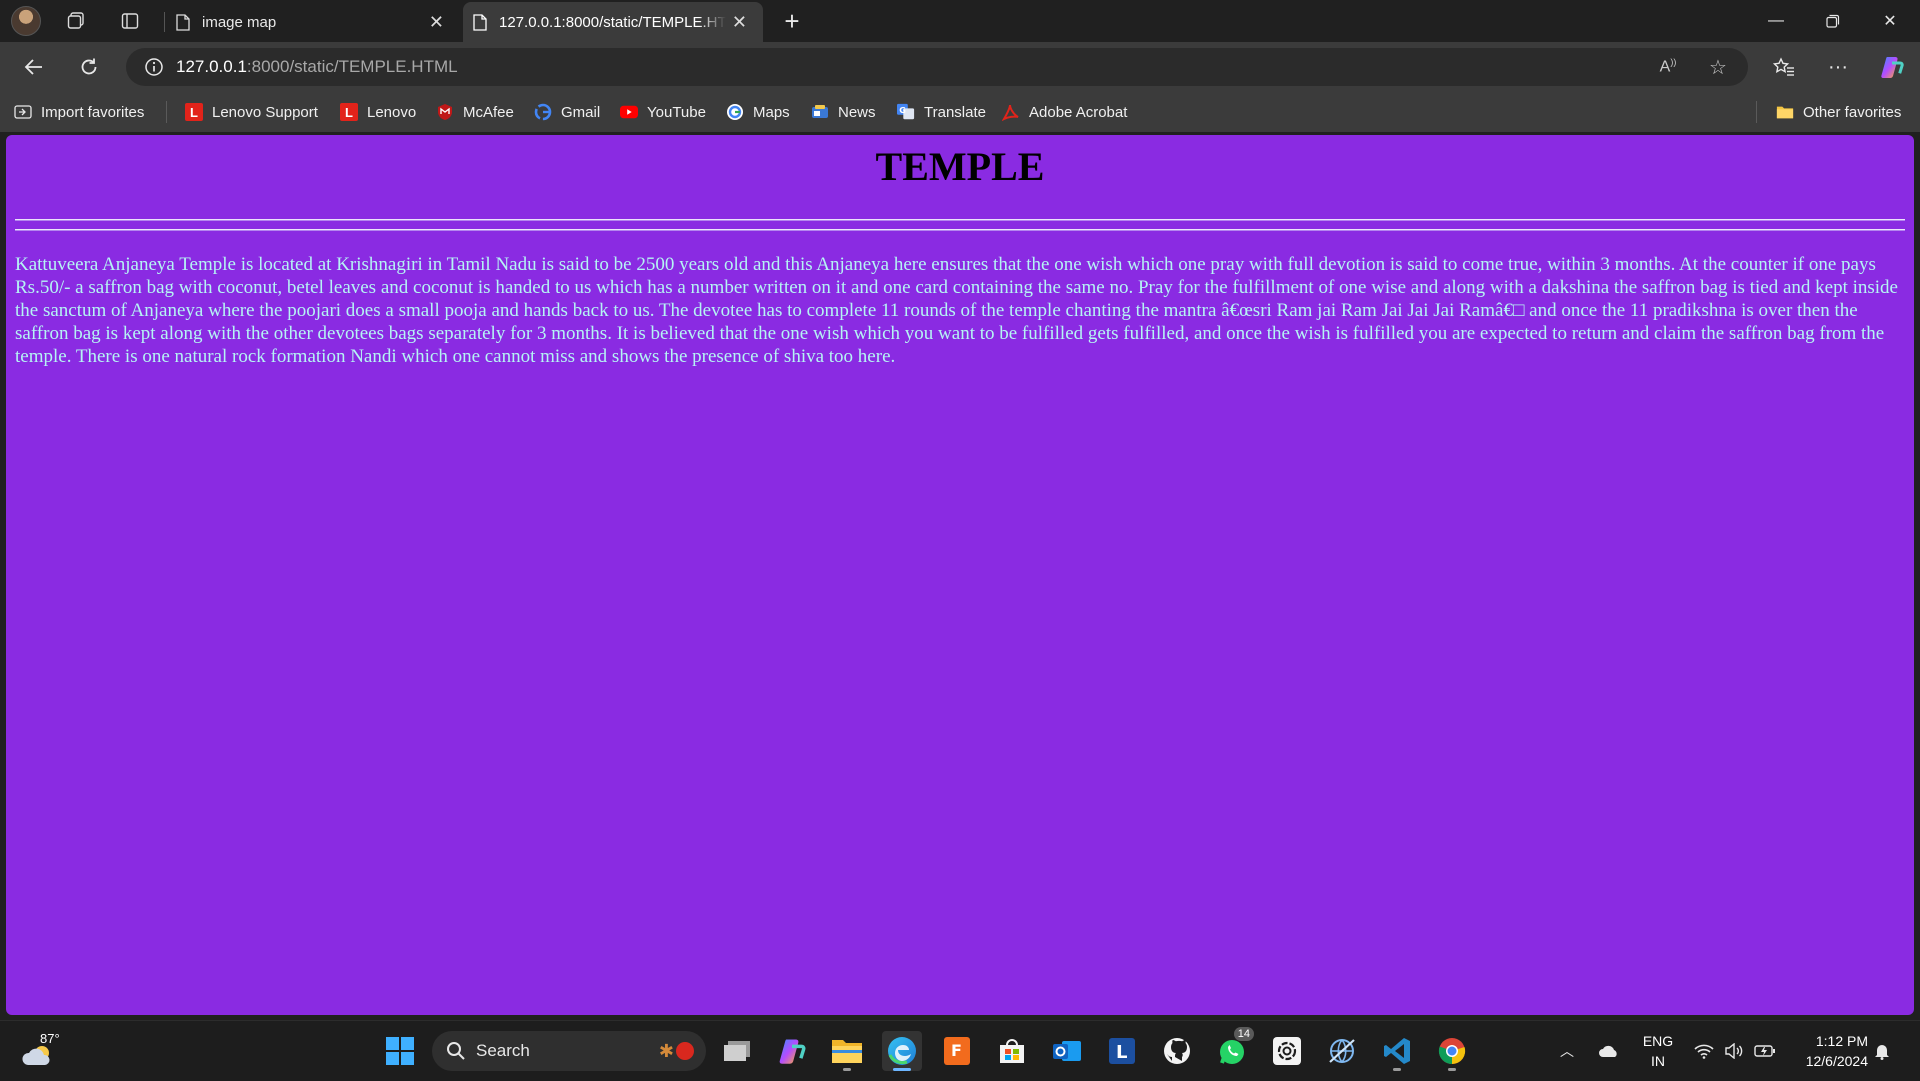  I want to click on url-path: :8000/static/TEMPLE.HTML, so click(352, 66).